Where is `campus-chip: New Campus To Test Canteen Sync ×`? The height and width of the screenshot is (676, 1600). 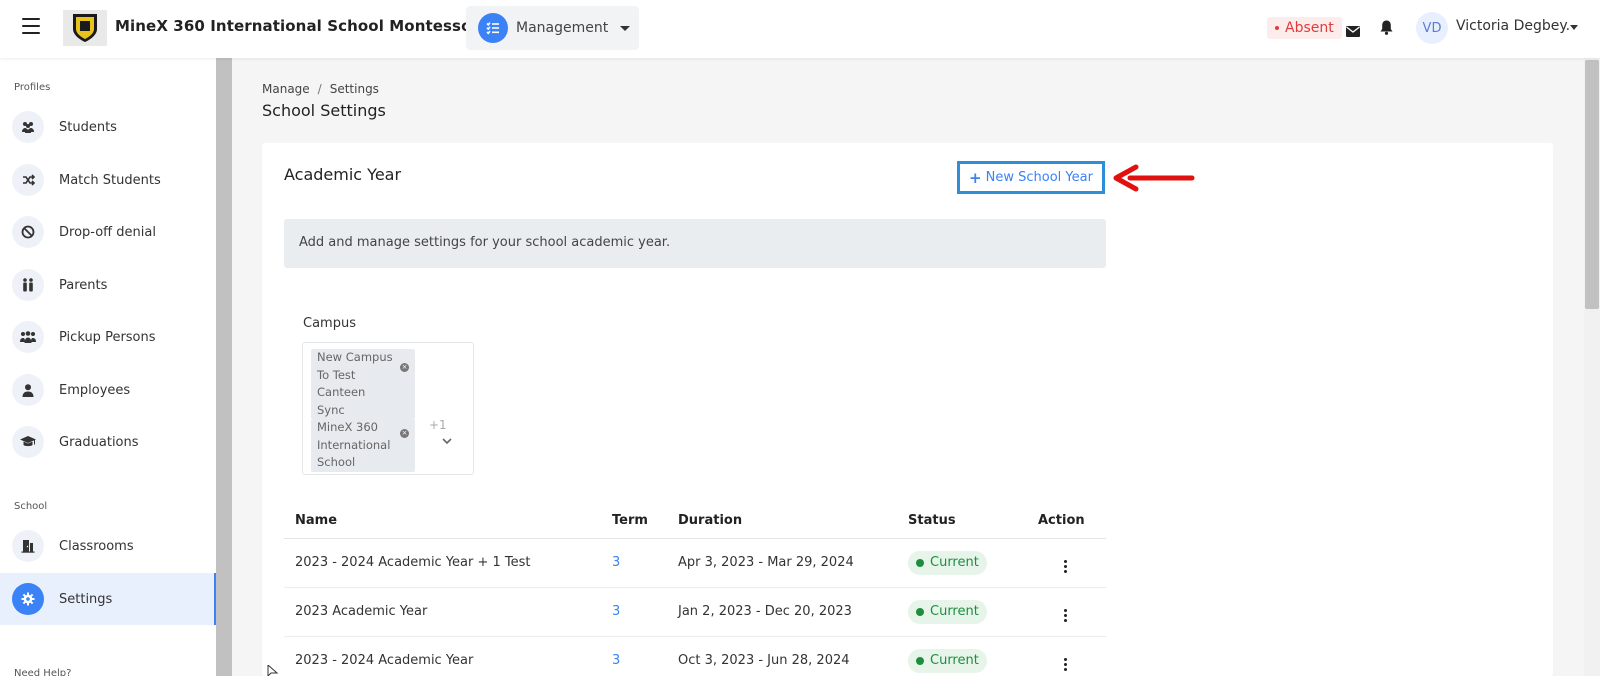 campus-chip: New Campus To Test Canteen Sync × is located at coordinates (363, 384).